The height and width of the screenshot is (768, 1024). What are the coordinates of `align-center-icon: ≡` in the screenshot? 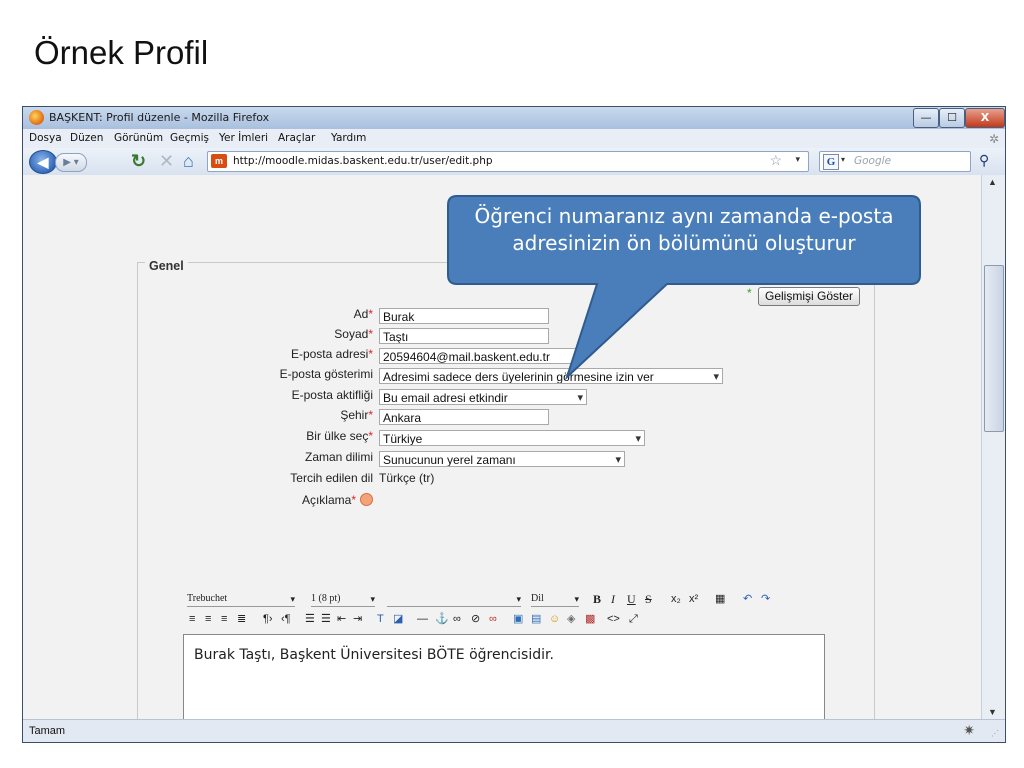 It's located at (208, 619).